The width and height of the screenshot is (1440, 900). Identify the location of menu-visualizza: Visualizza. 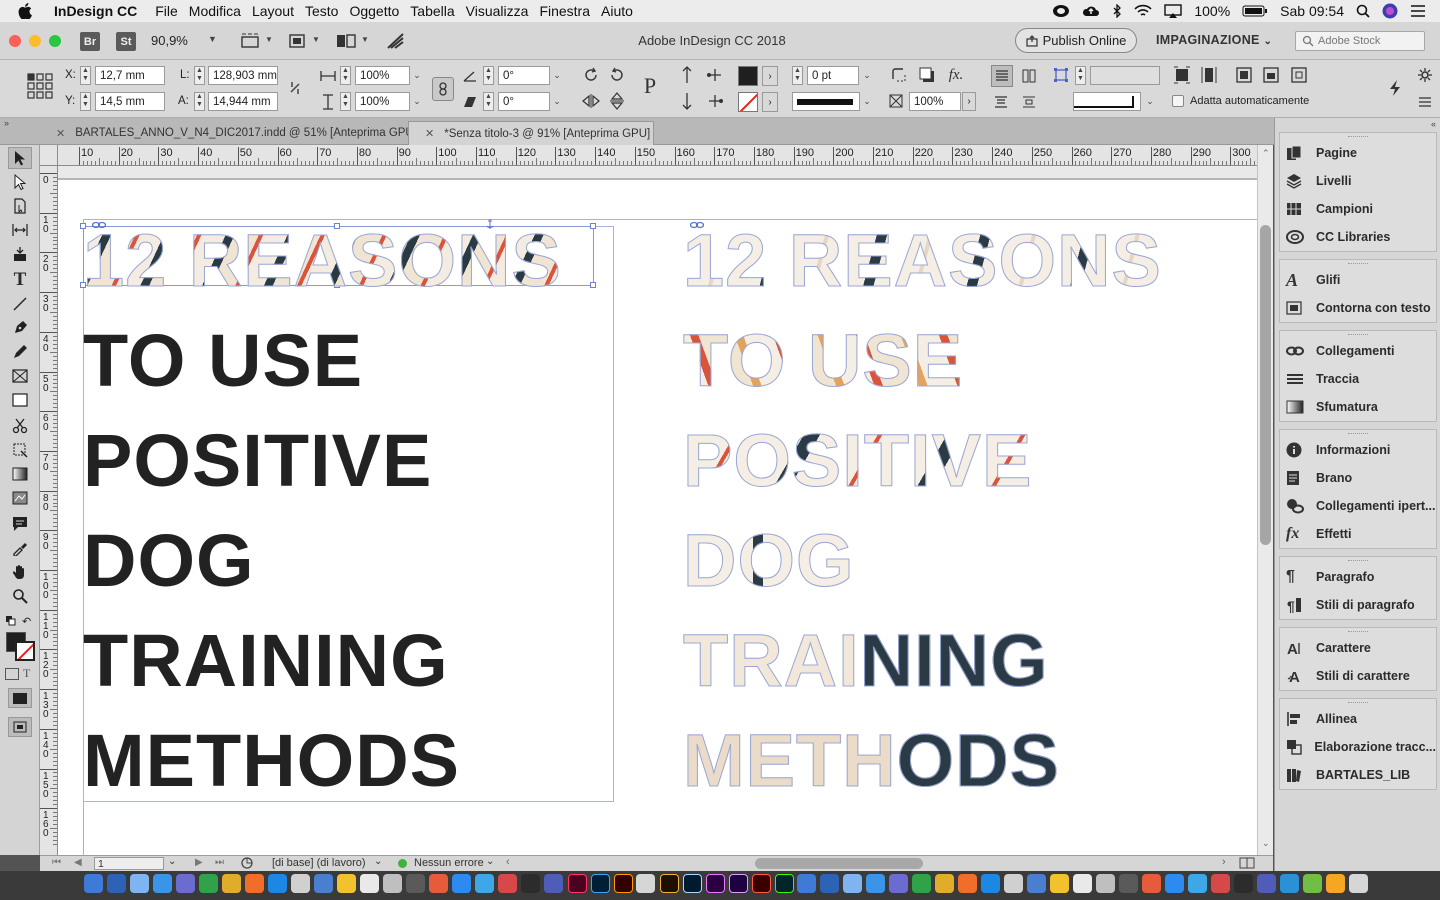
(497, 11).